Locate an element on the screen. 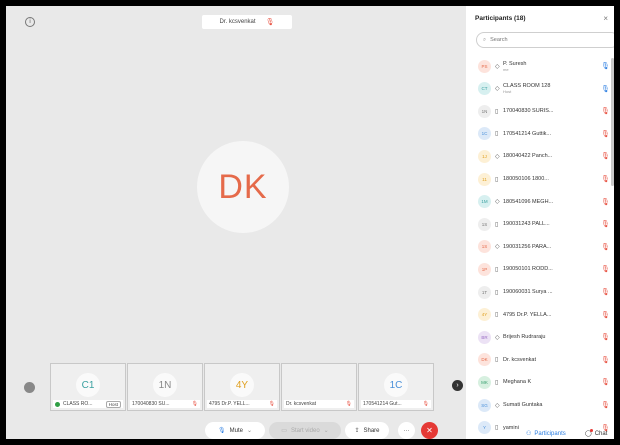 The image size is (620, 445). tile-avatar: C1 is located at coordinates (88, 385).